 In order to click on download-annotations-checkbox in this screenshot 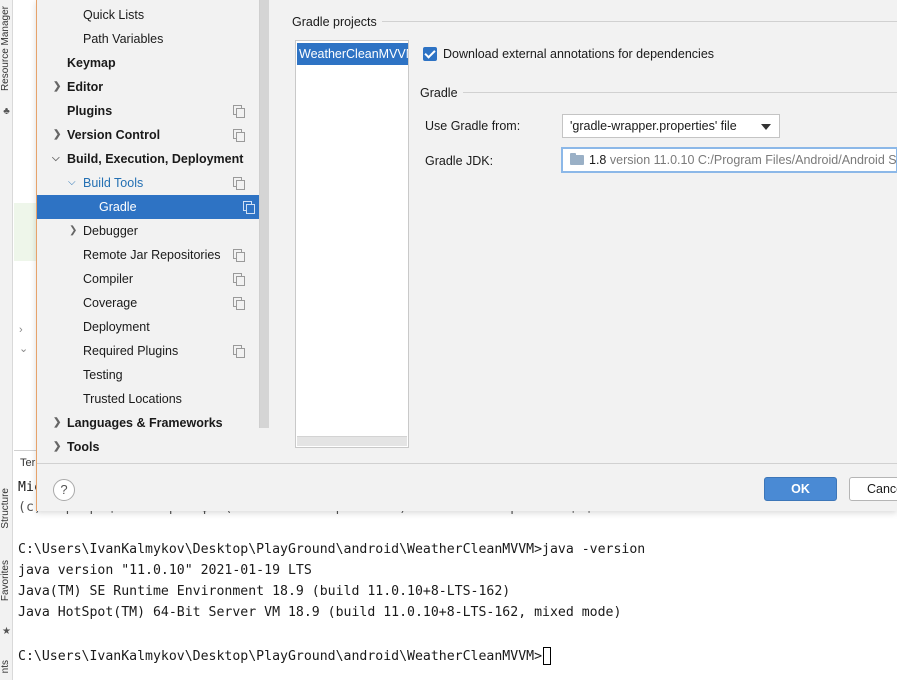, I will do `click(430, 54)`.